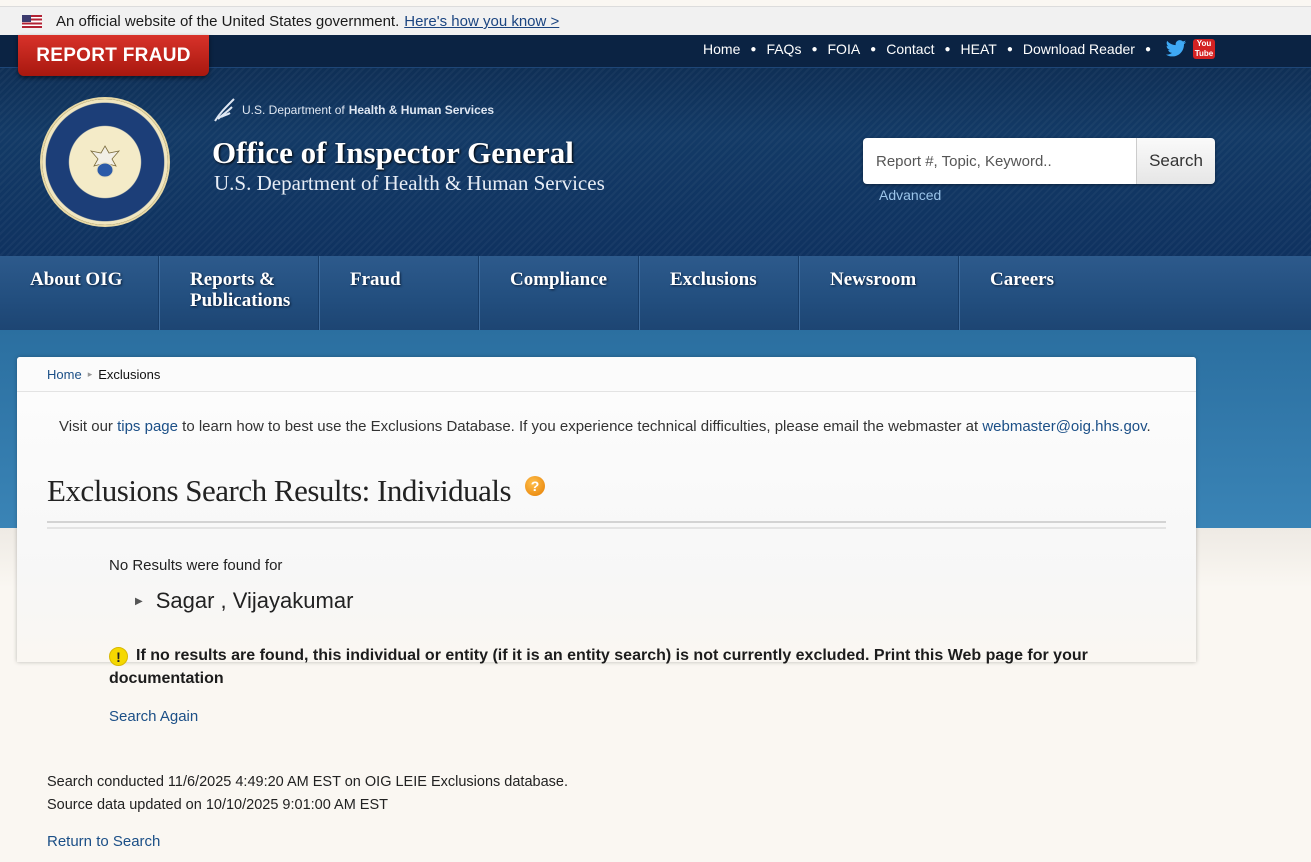  I want to click on us-flag-icon, so click(32, 21).